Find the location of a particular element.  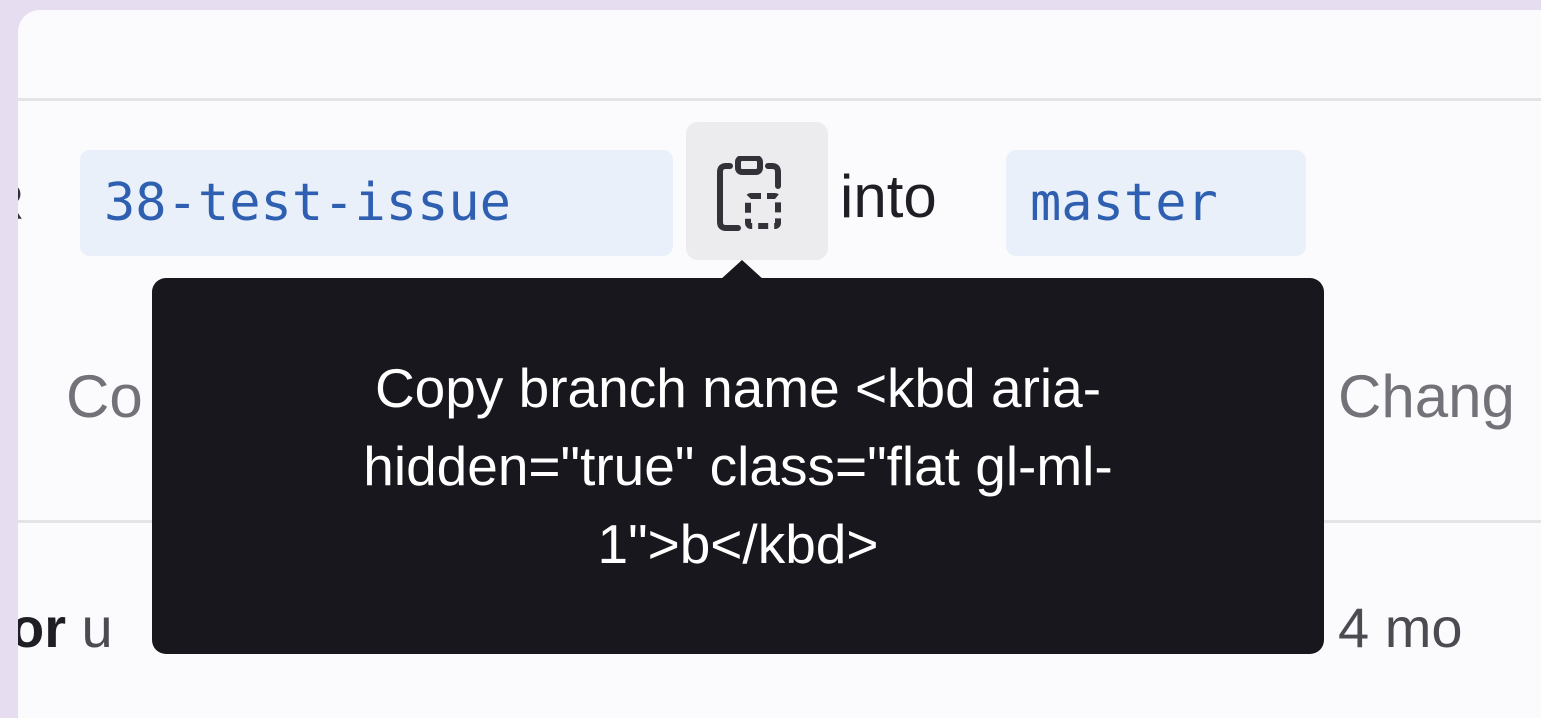

target-branch-link: master is located at coordinates (1156, 203).